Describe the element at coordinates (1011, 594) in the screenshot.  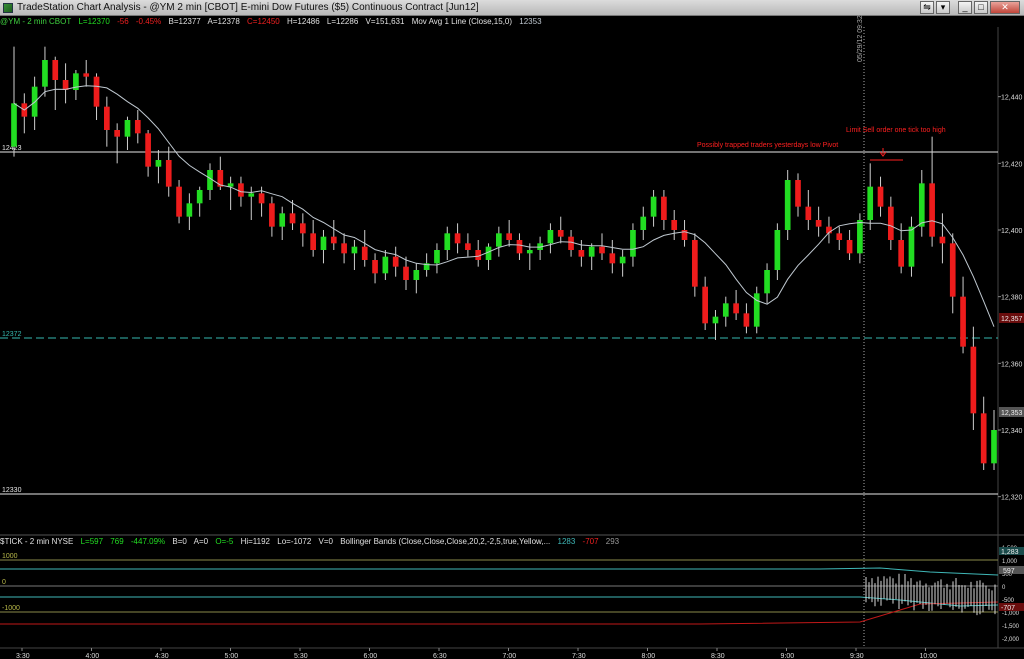
I see `tick-axis: 1,5001,0005000-500-1,000-1,500-2,000` at that location.